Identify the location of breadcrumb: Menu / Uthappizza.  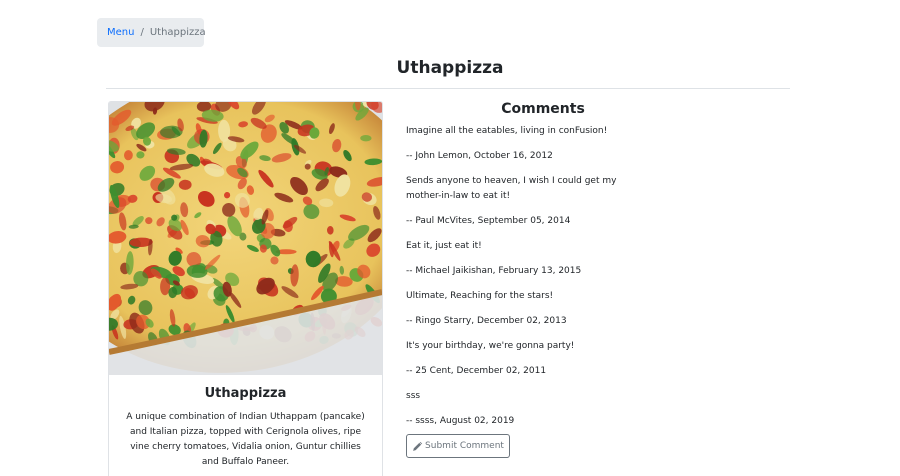
(151, 32).